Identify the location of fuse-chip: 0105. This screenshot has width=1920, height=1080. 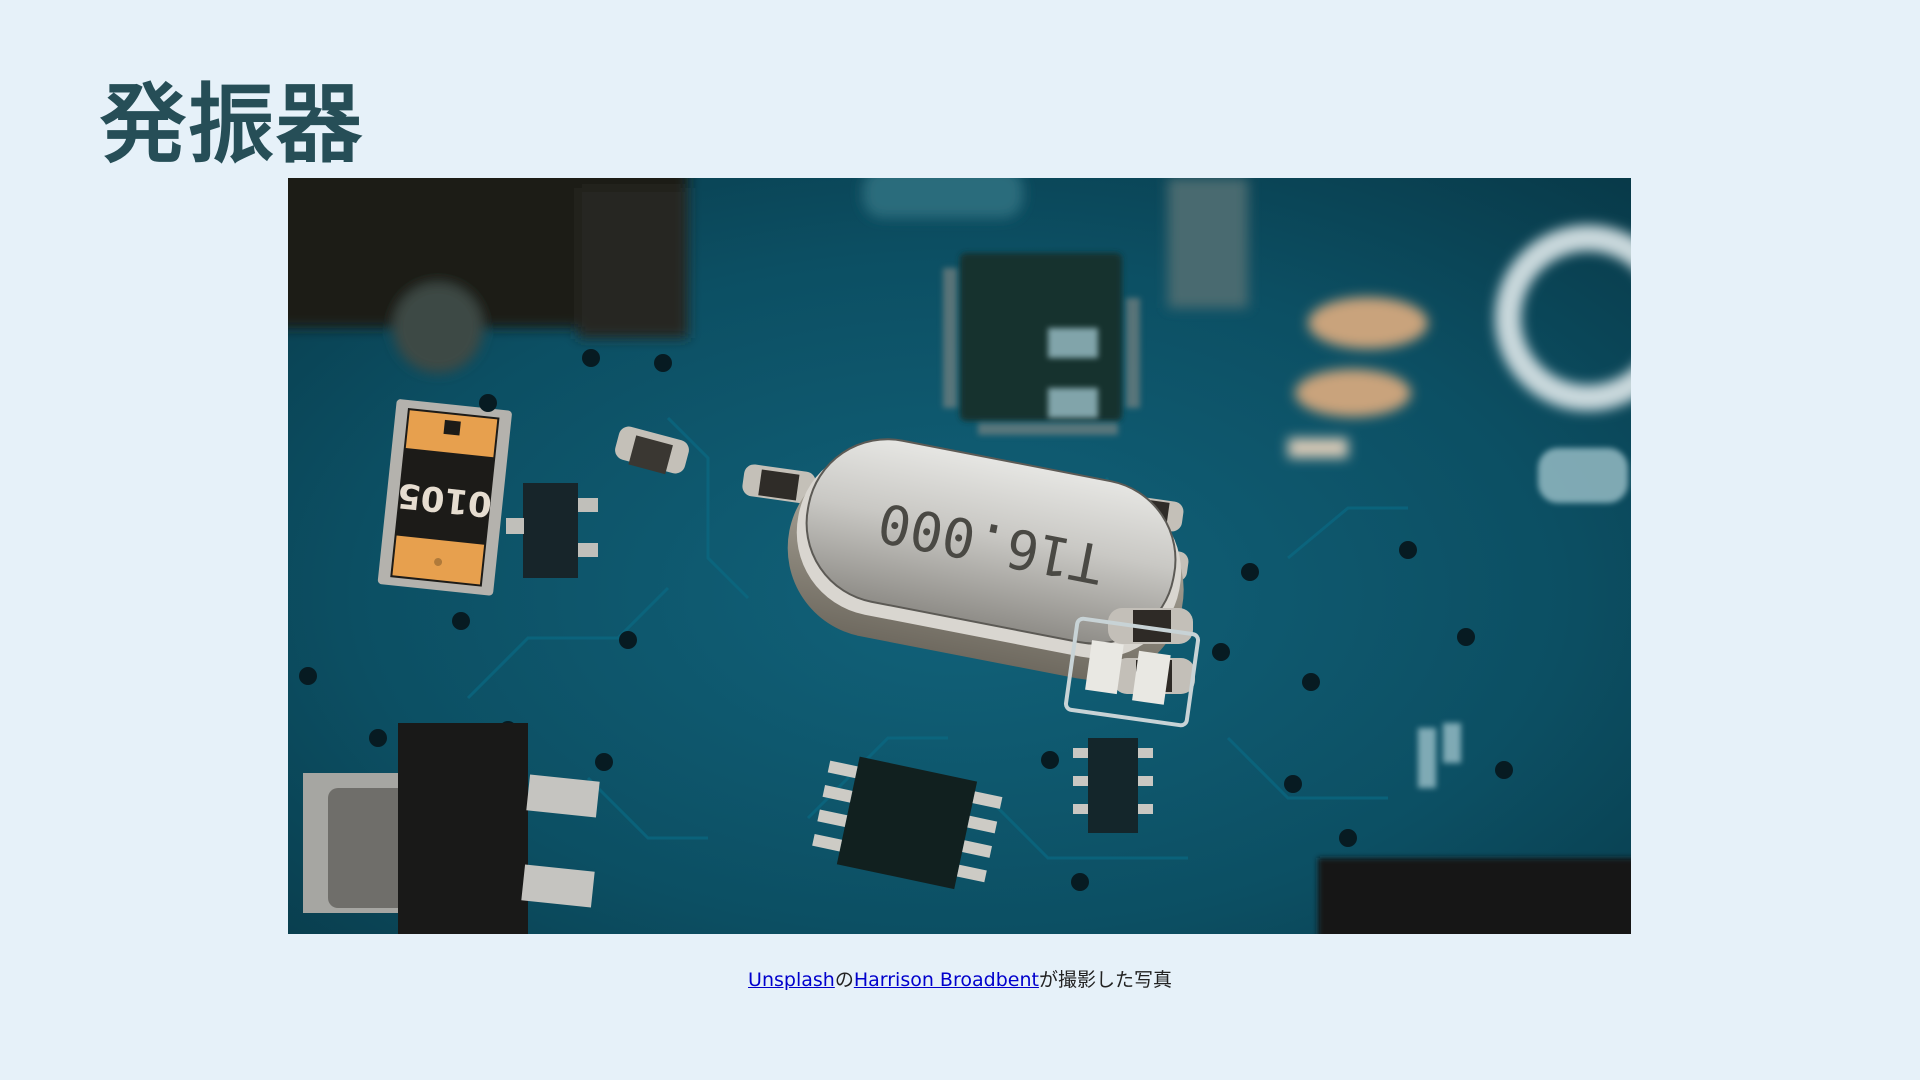
(444, 497).